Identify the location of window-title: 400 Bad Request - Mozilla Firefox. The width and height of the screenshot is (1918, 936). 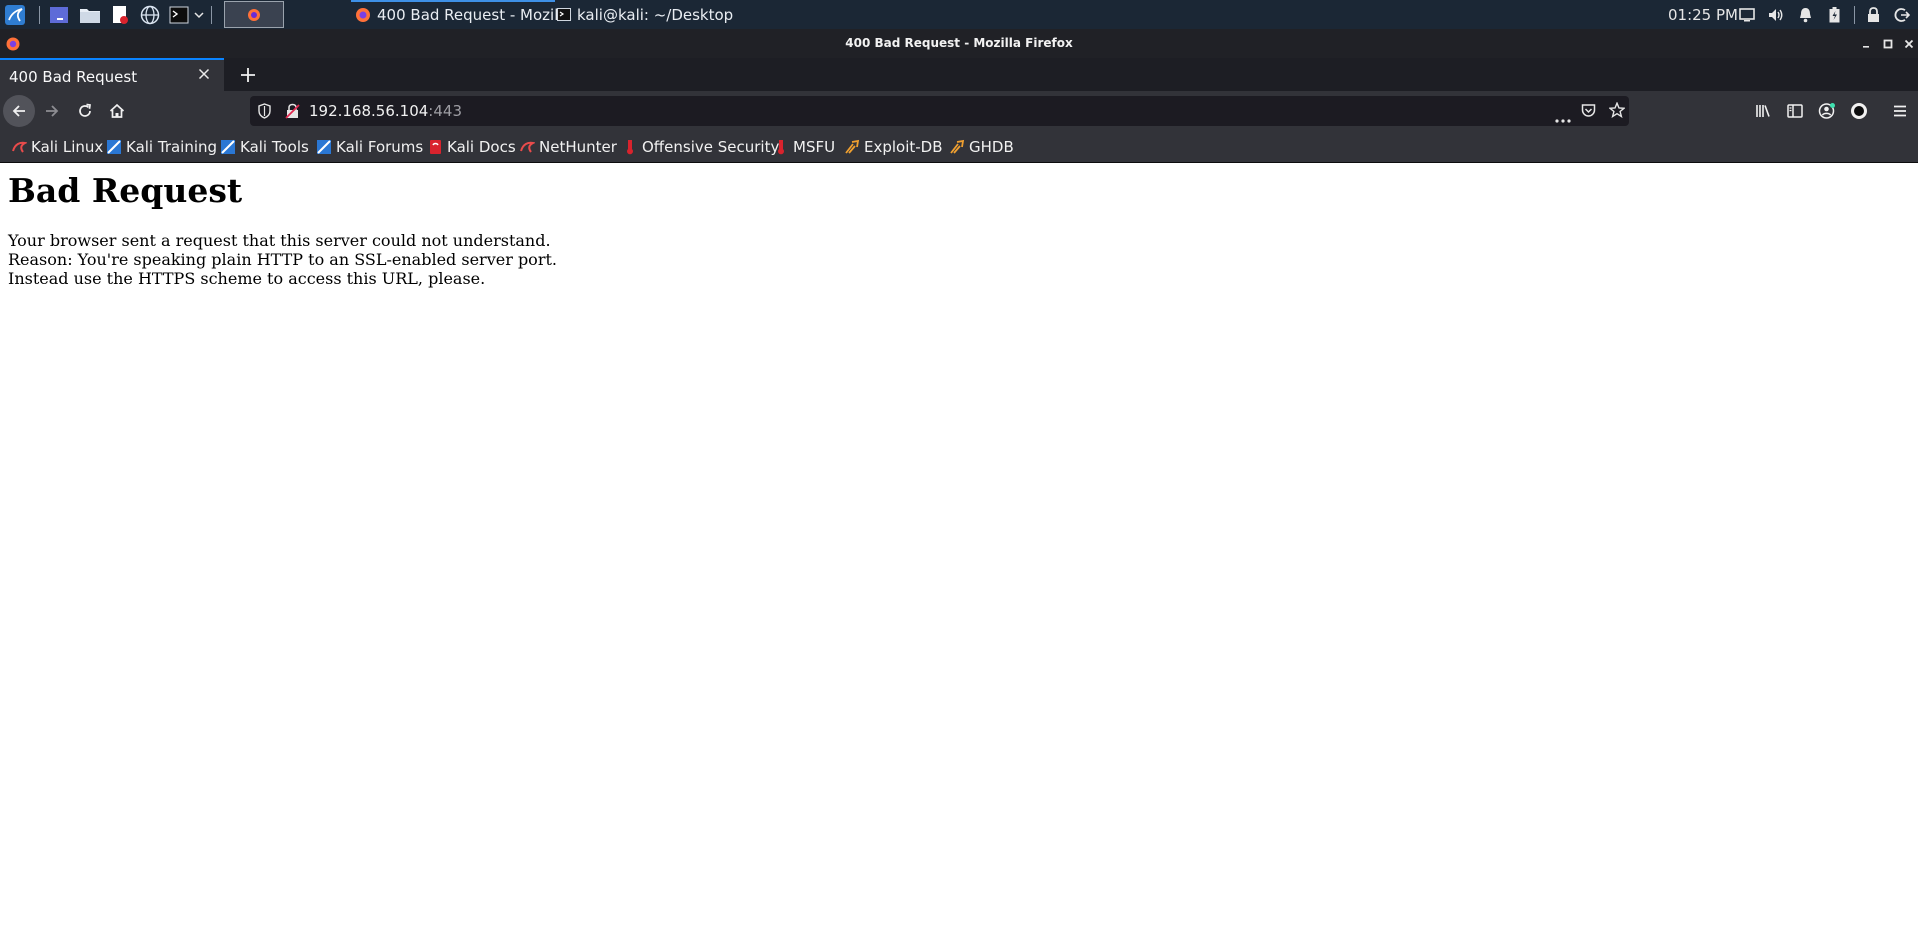
(959, 43).